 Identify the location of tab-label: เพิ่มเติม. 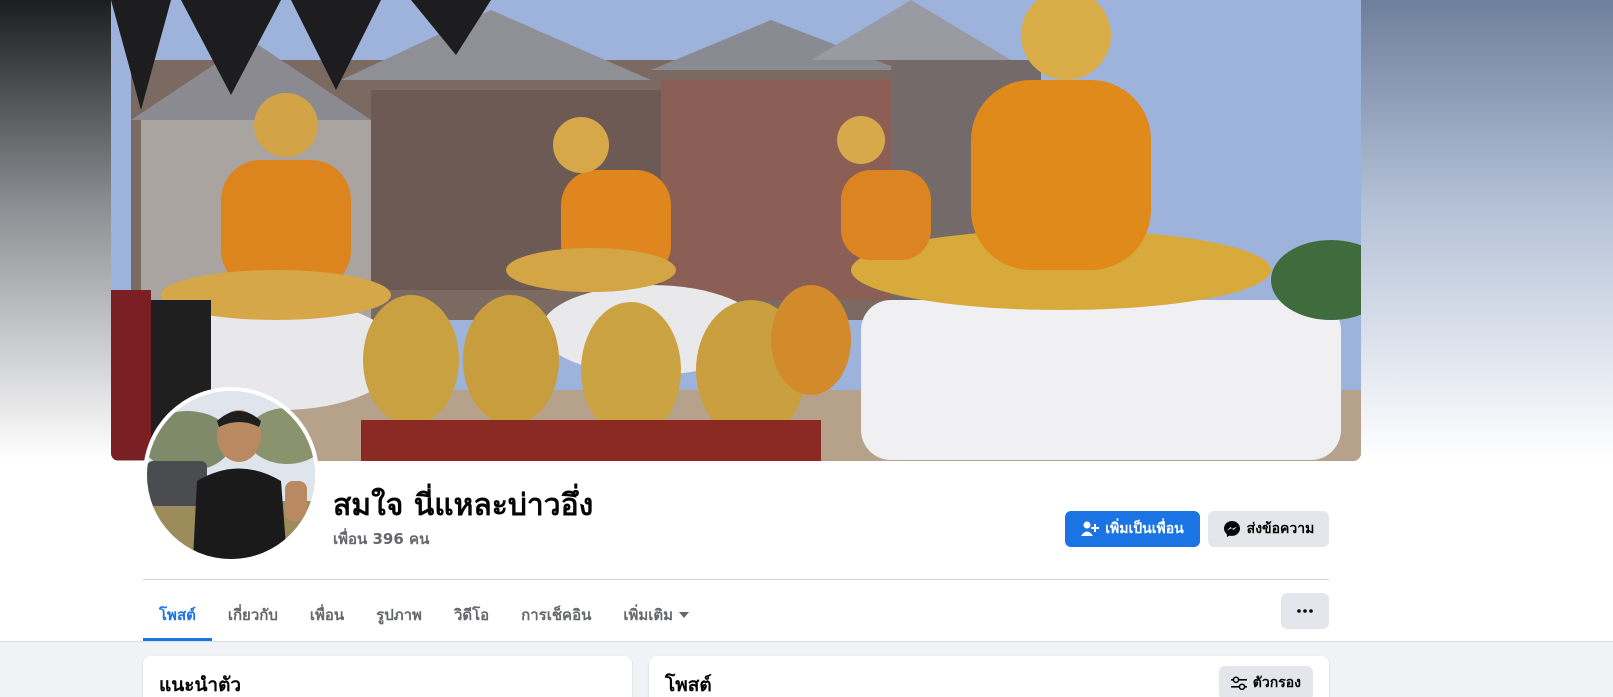
(648, 615).